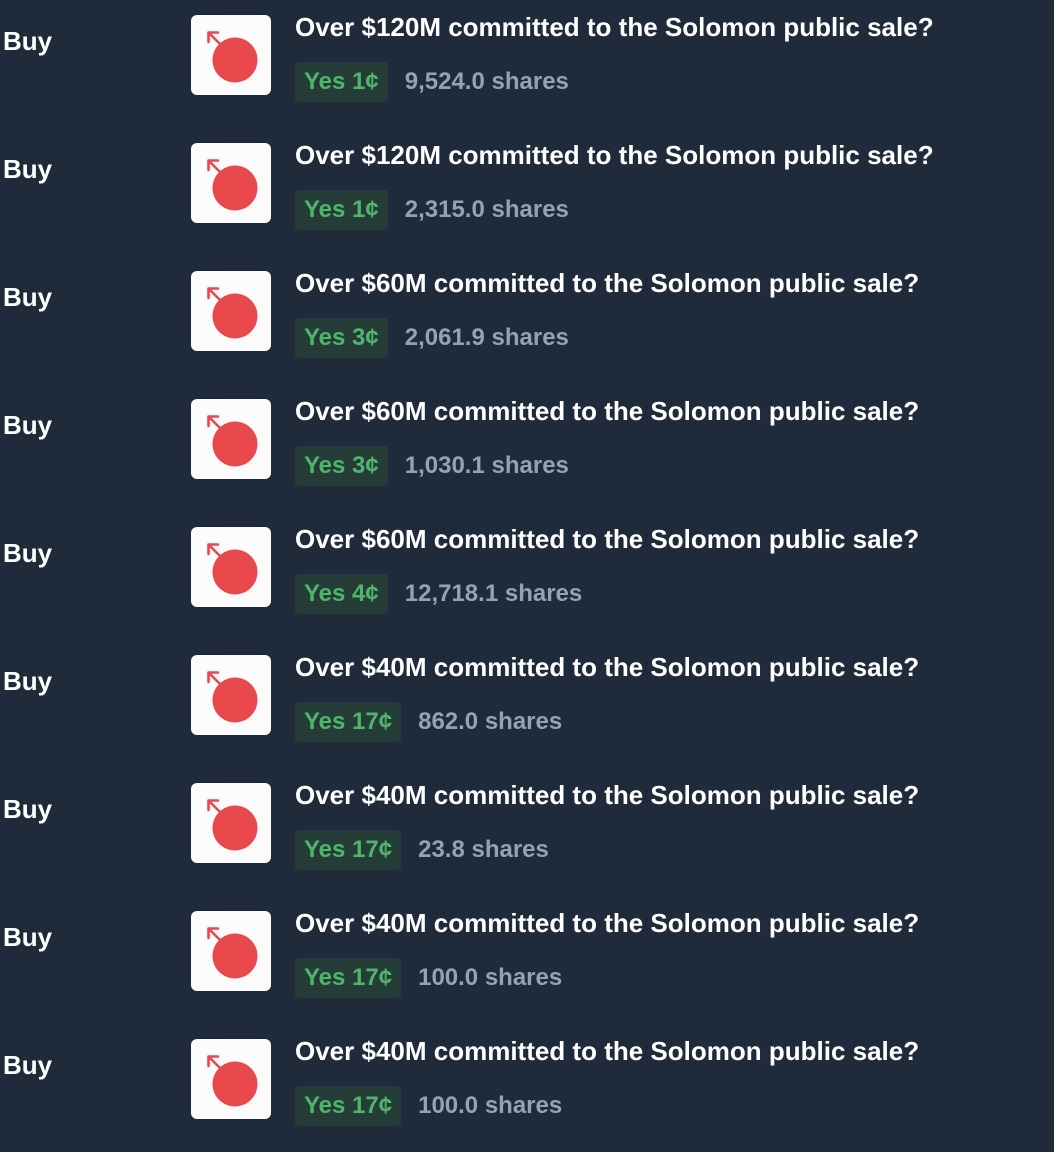  I want to click on trade-meta: Yes 17¢ 23.8 shares, so click(422, 850).